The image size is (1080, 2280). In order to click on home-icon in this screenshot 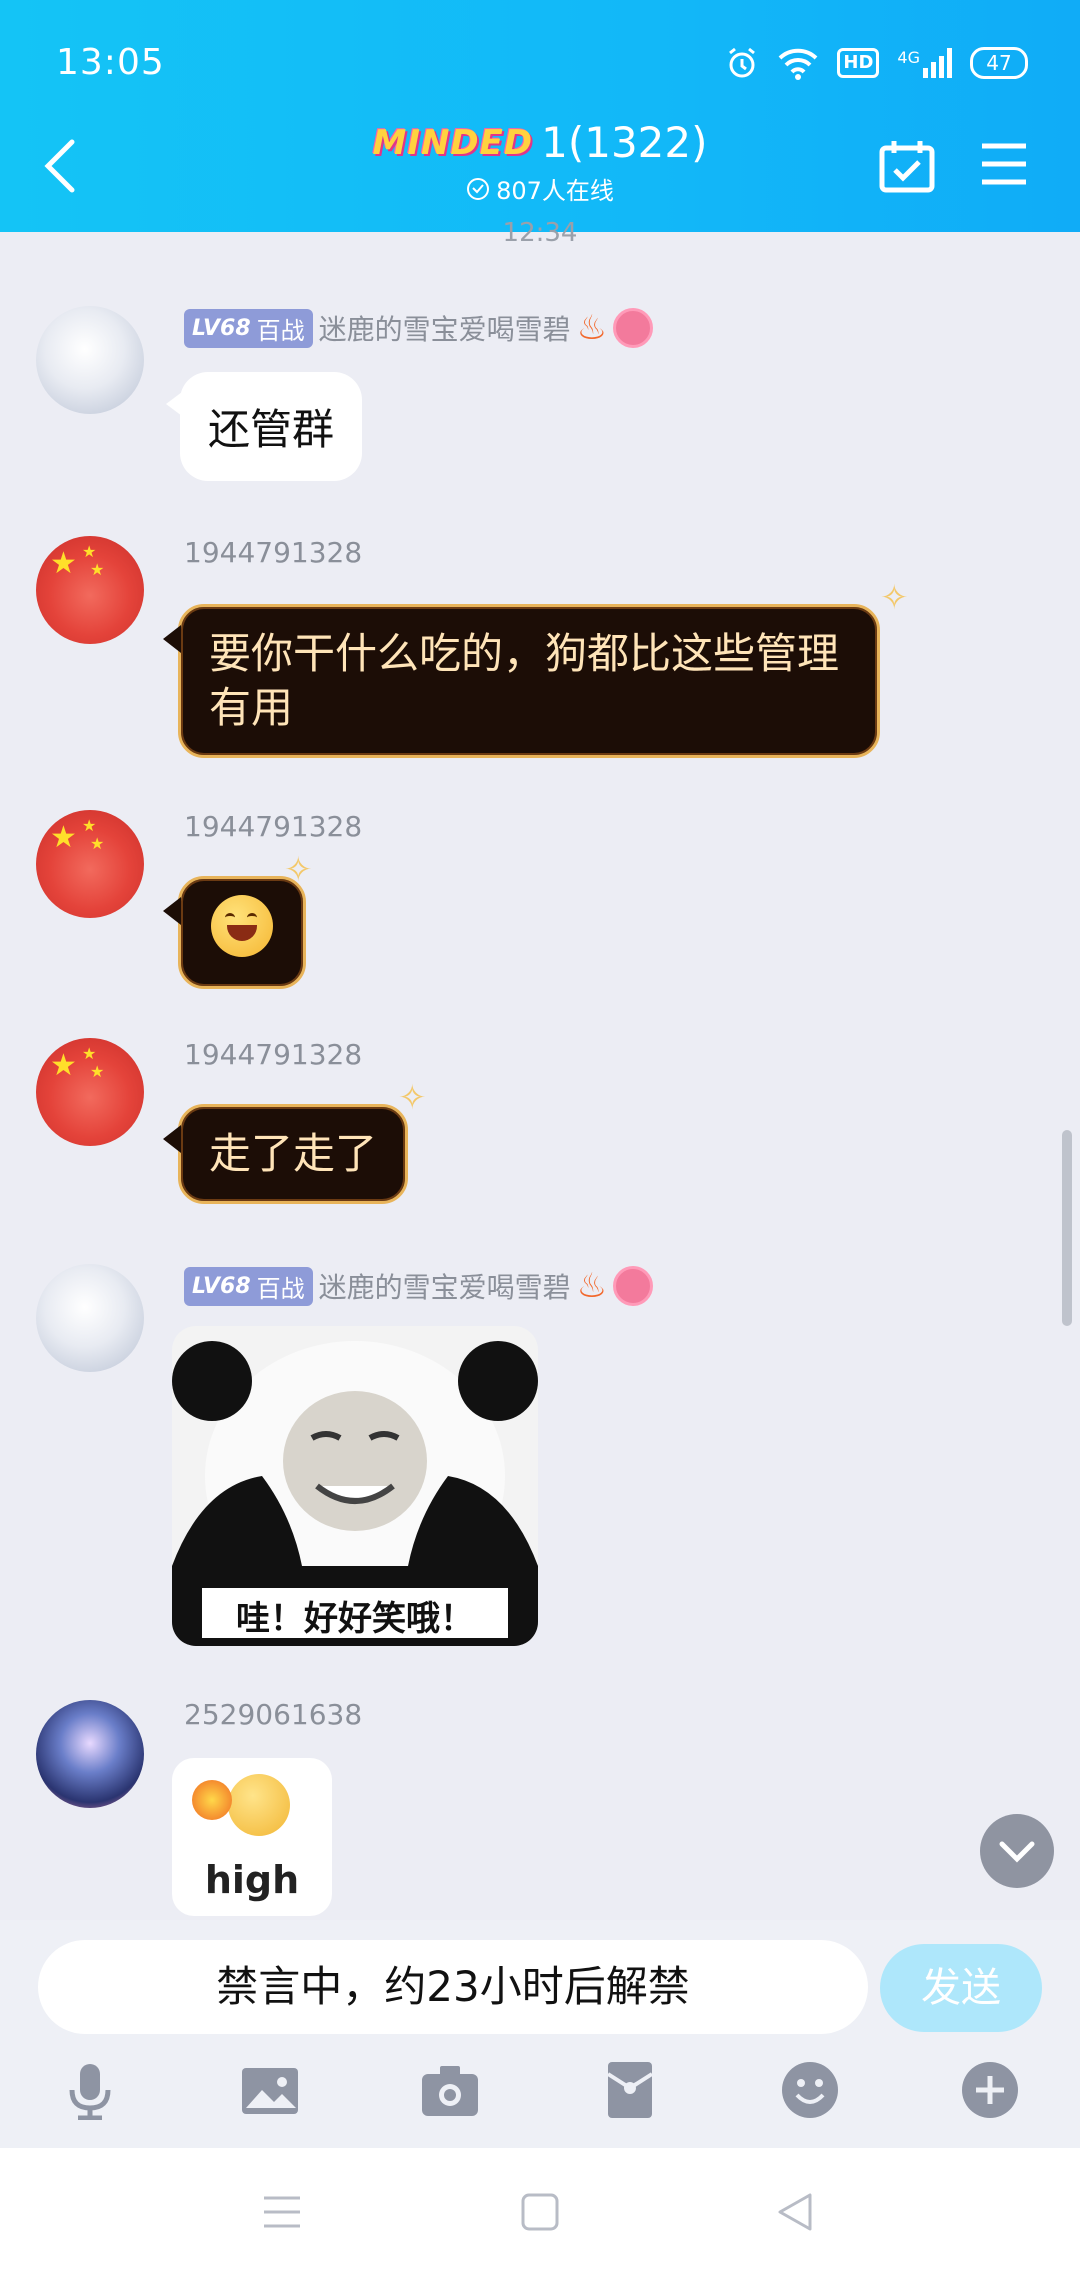, I will do `click(540, 2212)`.